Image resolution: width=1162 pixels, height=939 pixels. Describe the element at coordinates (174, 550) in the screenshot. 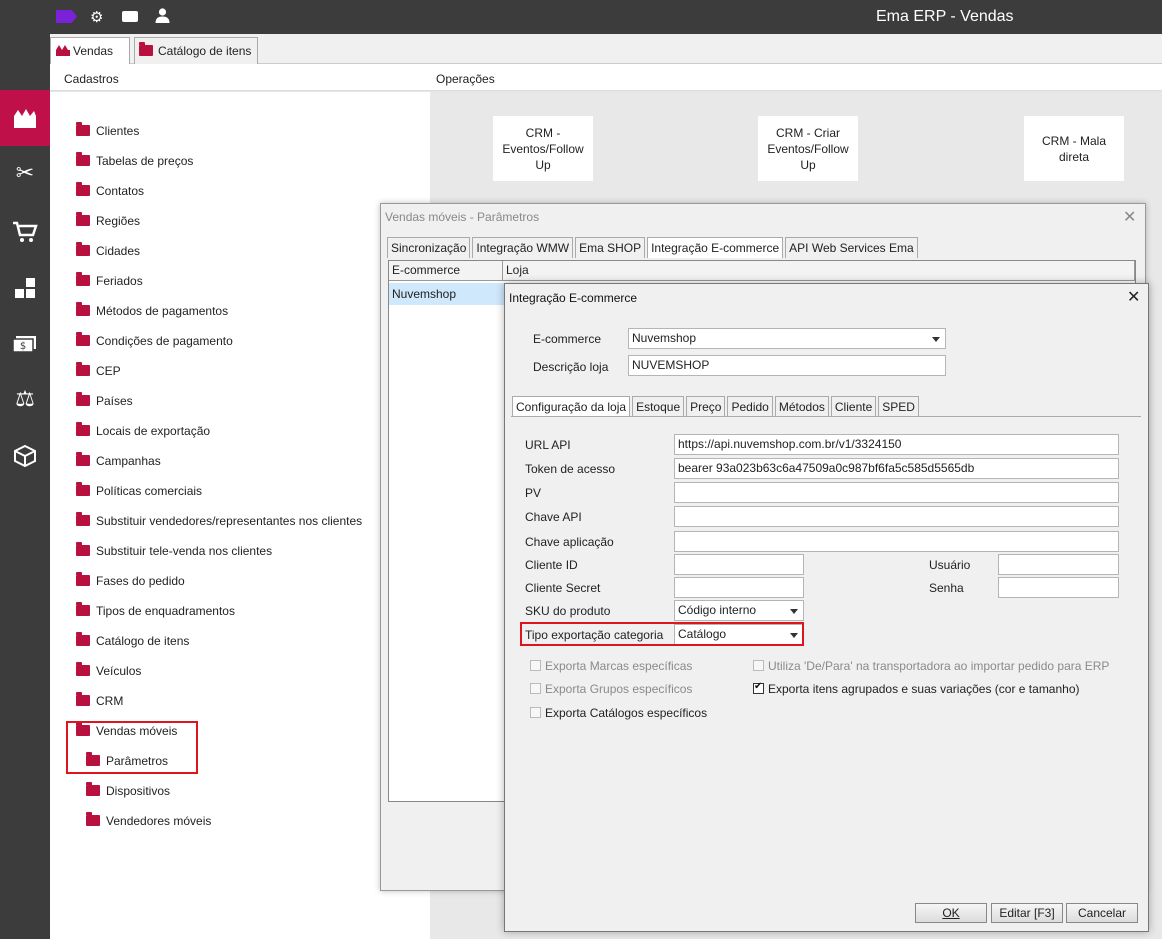

I see `list-item-substituir-tele-venda: Substituir tele-venda nos clientes` at that location.